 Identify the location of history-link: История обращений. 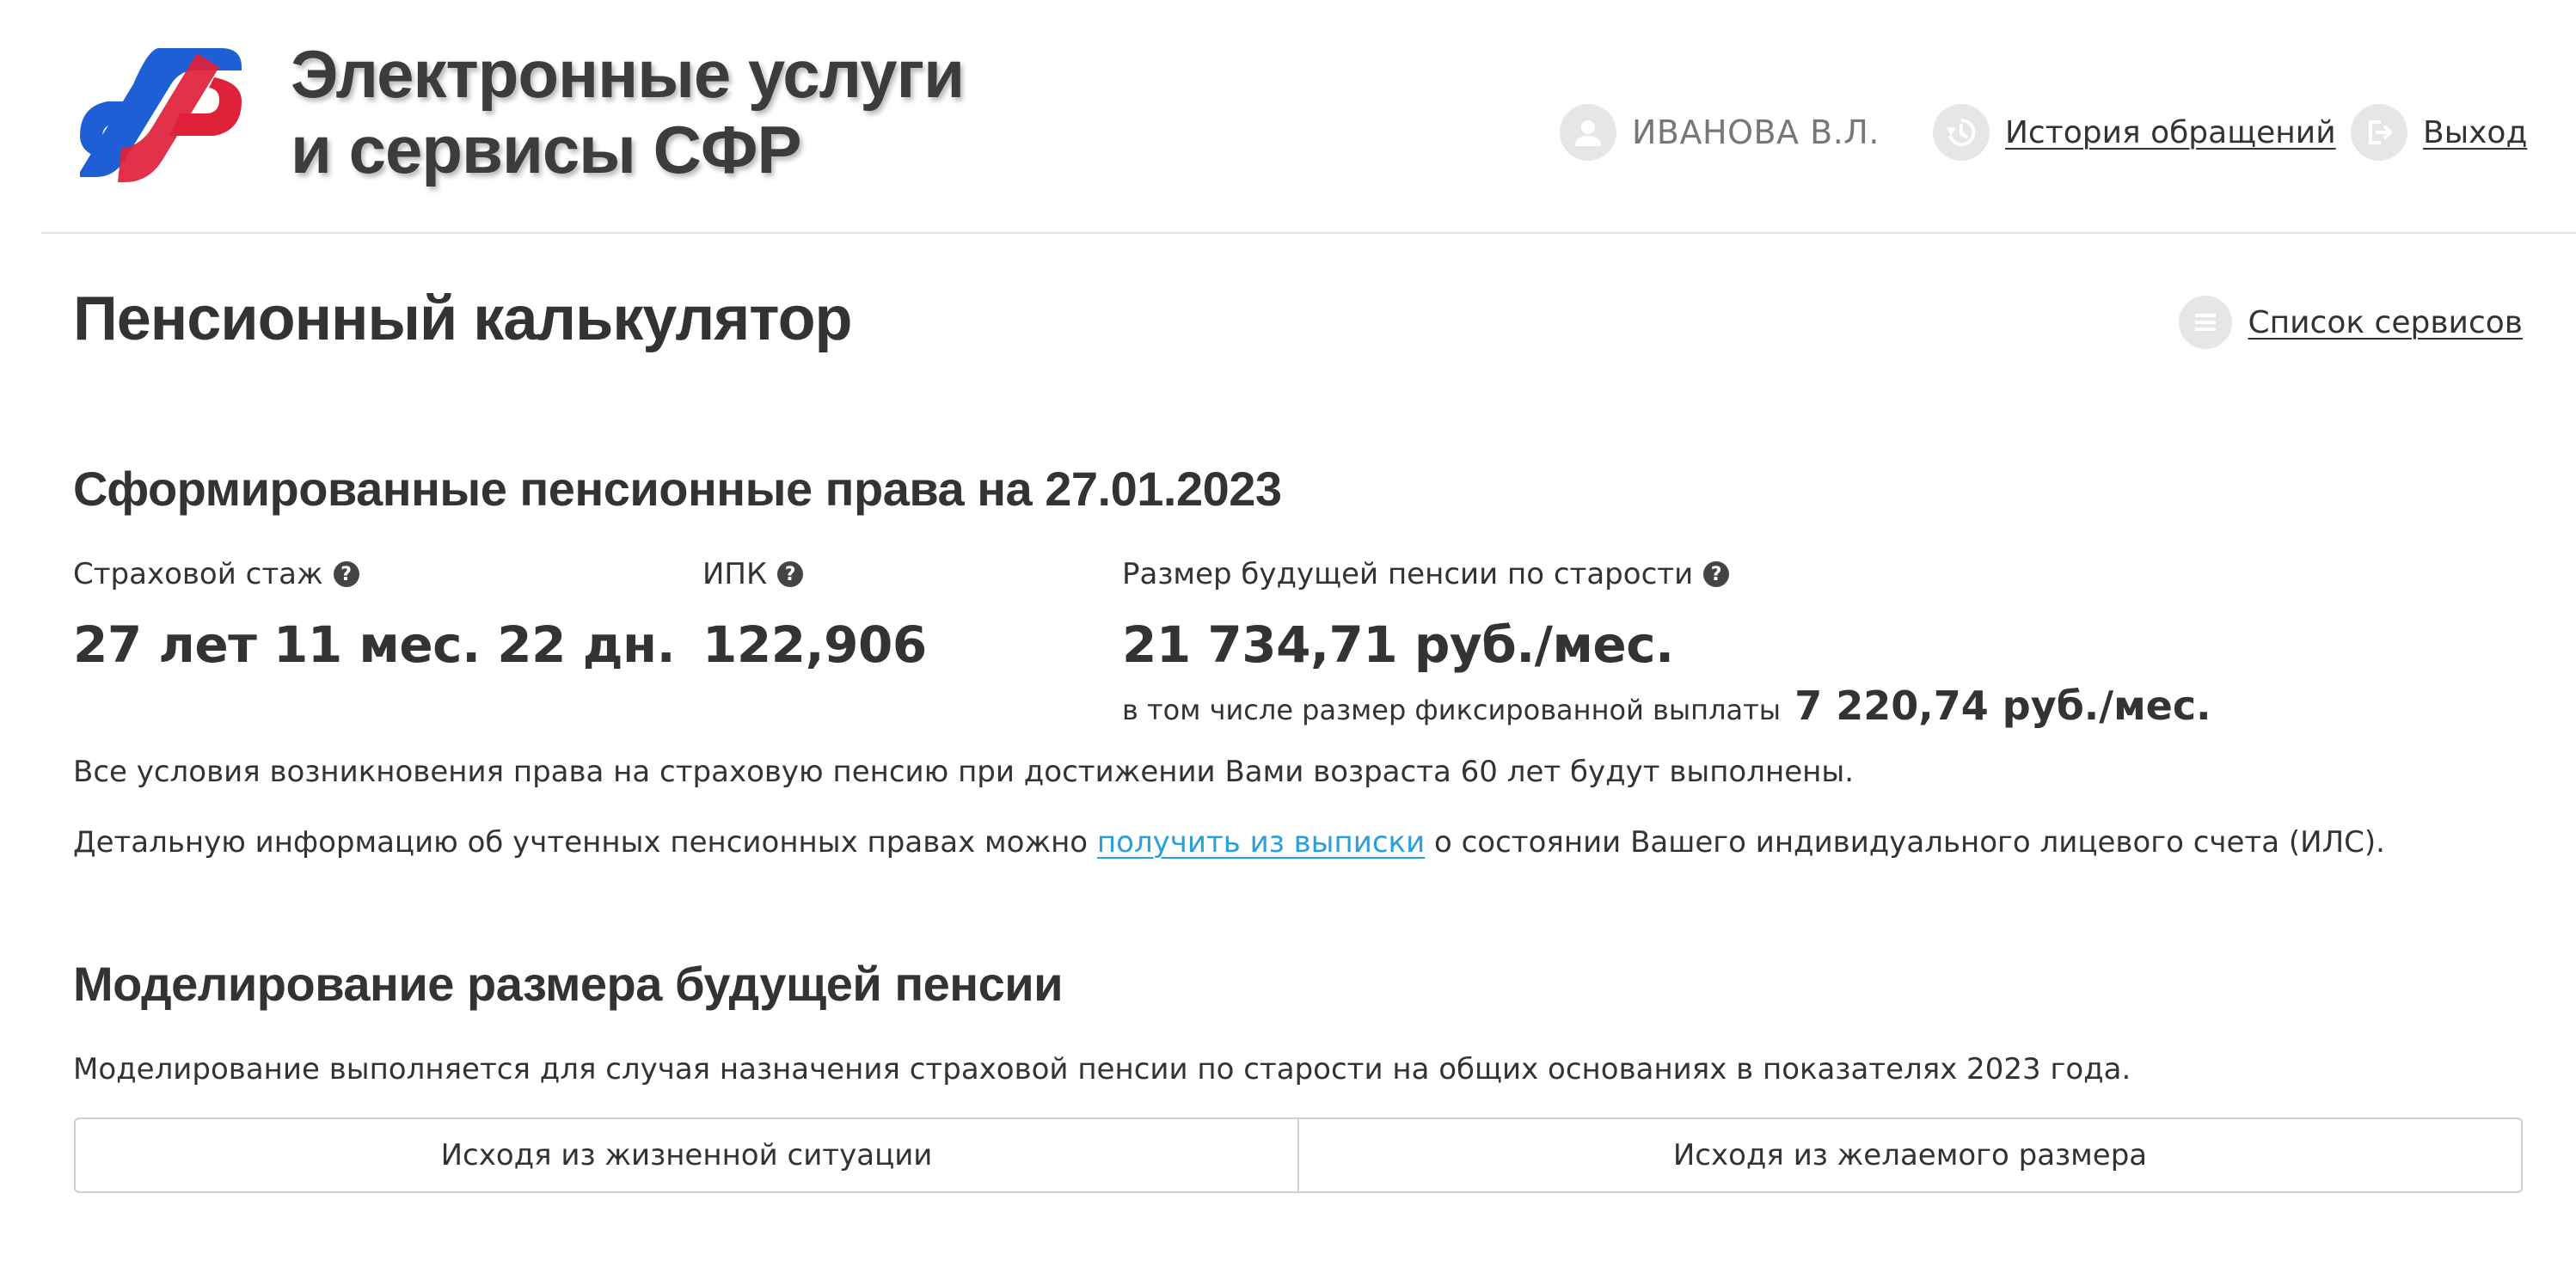
(2170, 132).